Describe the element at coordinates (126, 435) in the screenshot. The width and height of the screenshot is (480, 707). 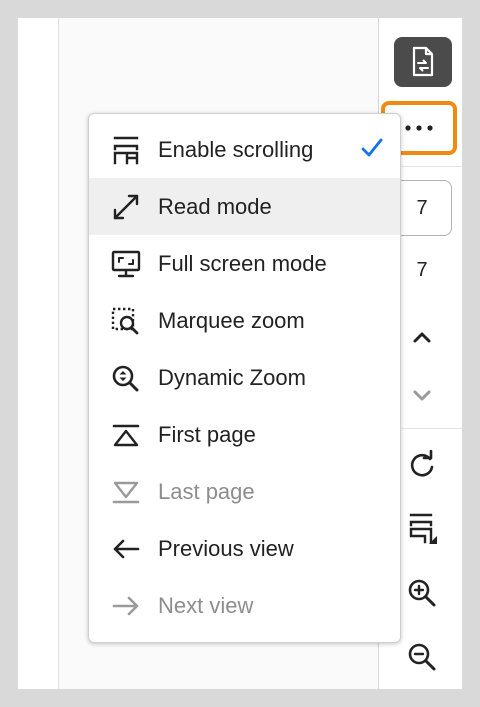
I see `first-page-icon` at that location.